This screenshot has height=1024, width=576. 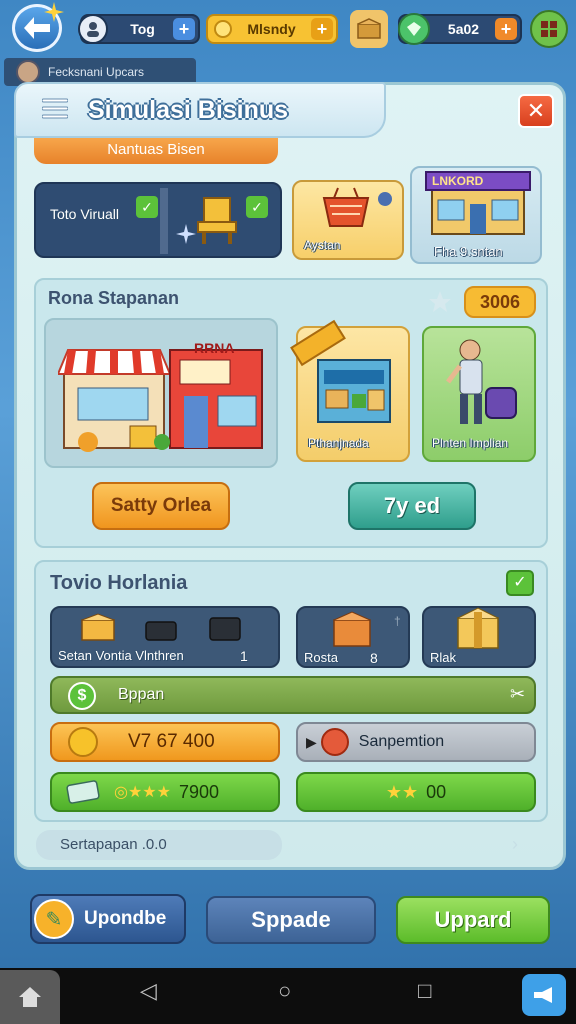 What do you see at coordinates (468, 251) in the screenshot?
I see `shop-label: Fha 9.sntan` at bounding box center [468, 251].